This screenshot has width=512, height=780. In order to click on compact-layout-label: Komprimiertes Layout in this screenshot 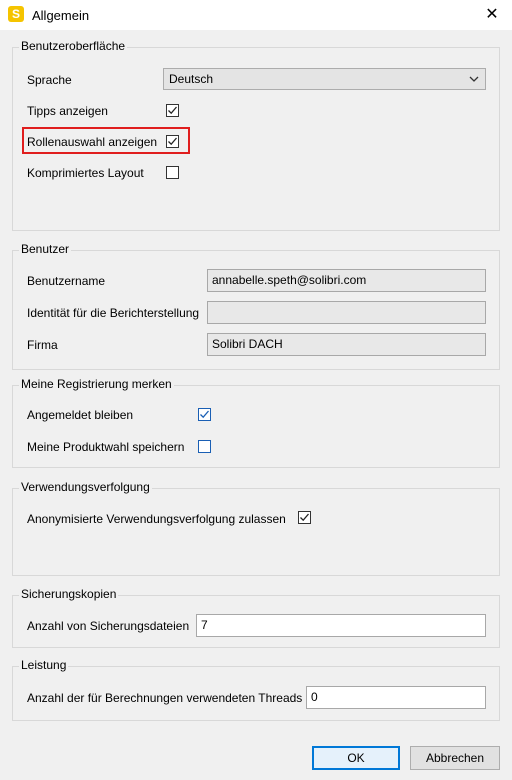, I will do `click(85, 173)`.